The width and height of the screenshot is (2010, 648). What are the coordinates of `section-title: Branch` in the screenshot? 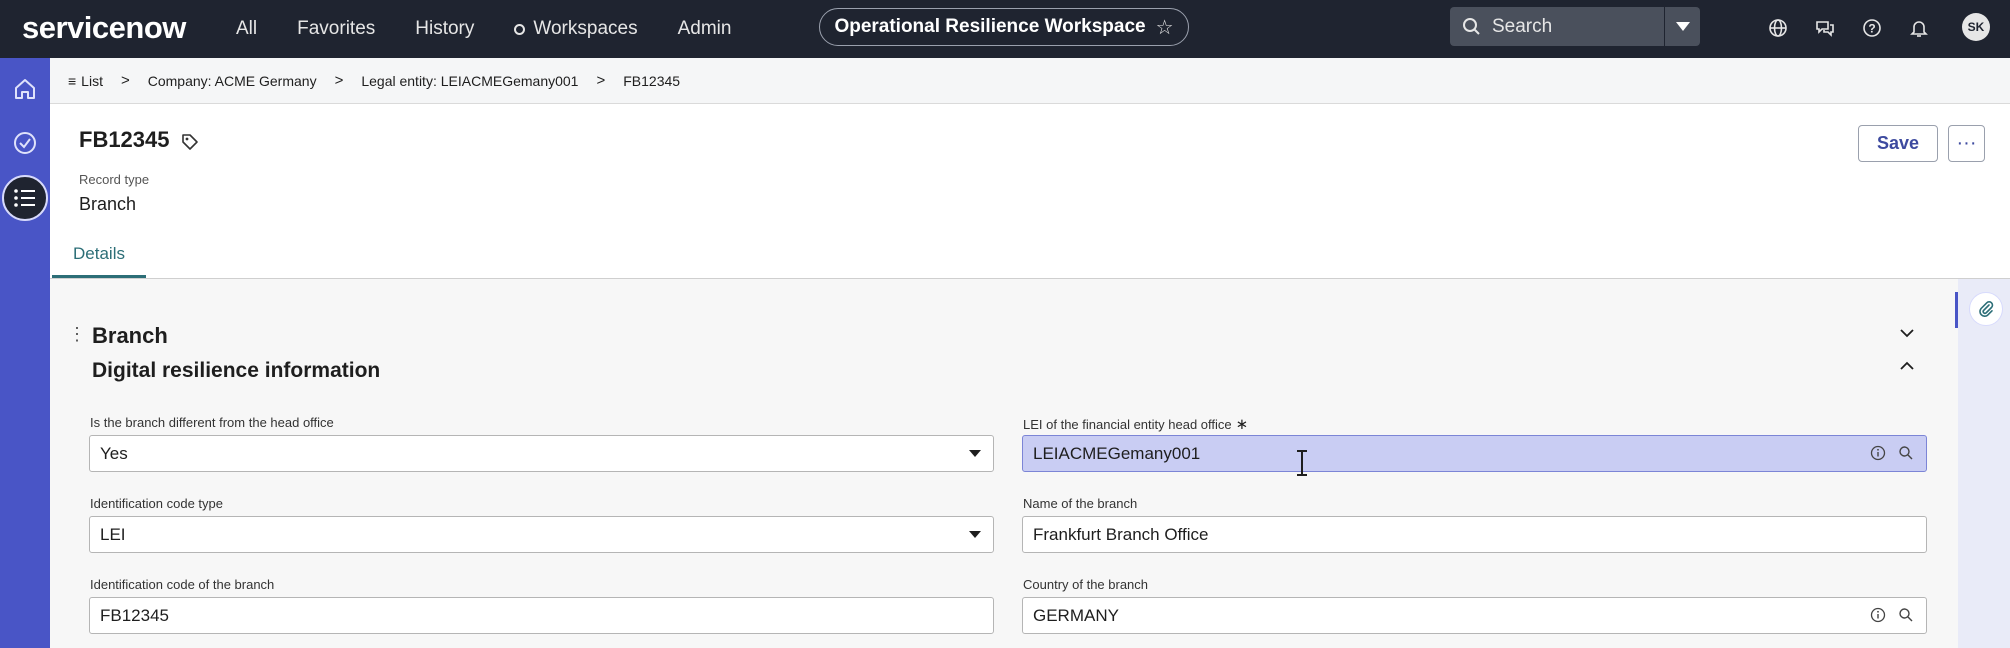 It's located at (130, 335).